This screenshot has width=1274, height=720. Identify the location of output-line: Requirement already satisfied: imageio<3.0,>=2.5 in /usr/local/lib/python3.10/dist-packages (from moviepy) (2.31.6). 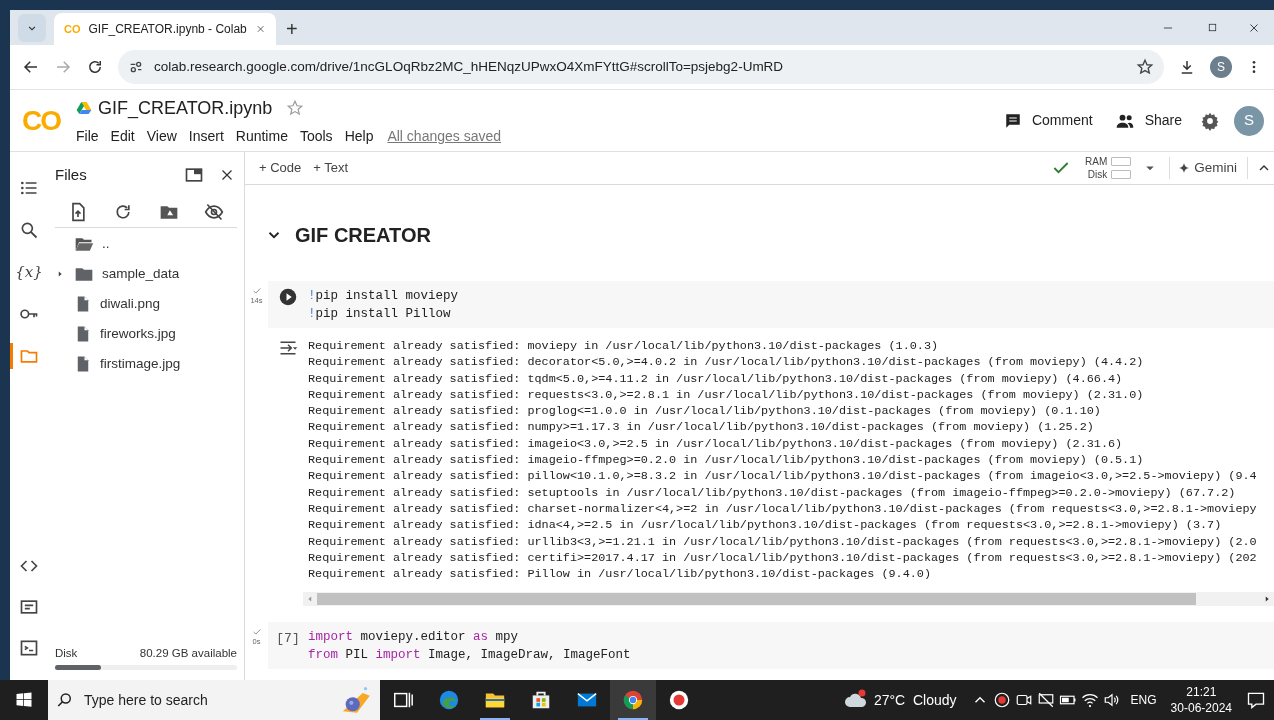
(716, 444).